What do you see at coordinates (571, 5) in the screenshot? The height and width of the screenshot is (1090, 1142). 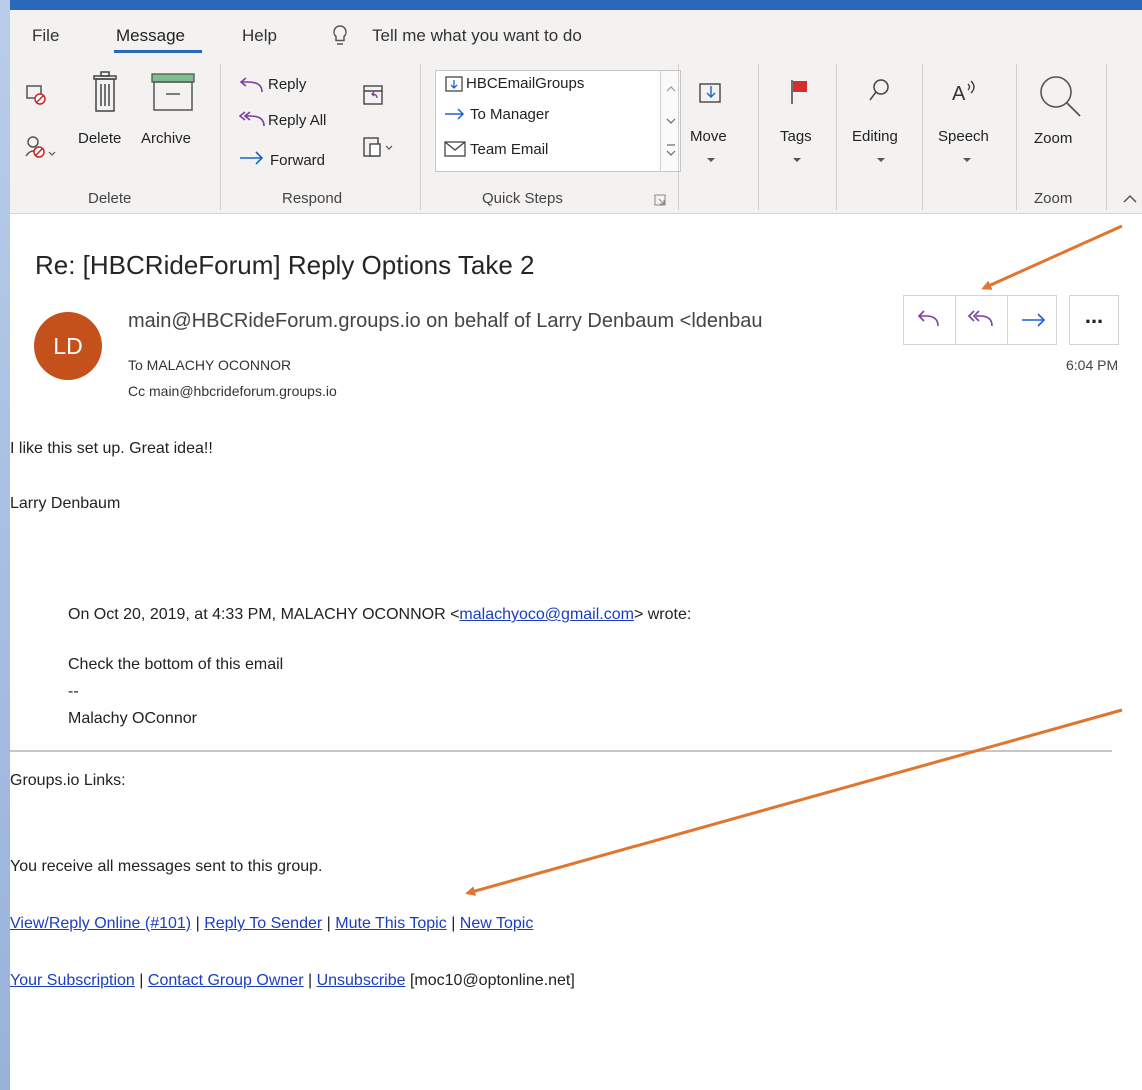 I see `title-bar-strip` at bounding box center [571, 5].